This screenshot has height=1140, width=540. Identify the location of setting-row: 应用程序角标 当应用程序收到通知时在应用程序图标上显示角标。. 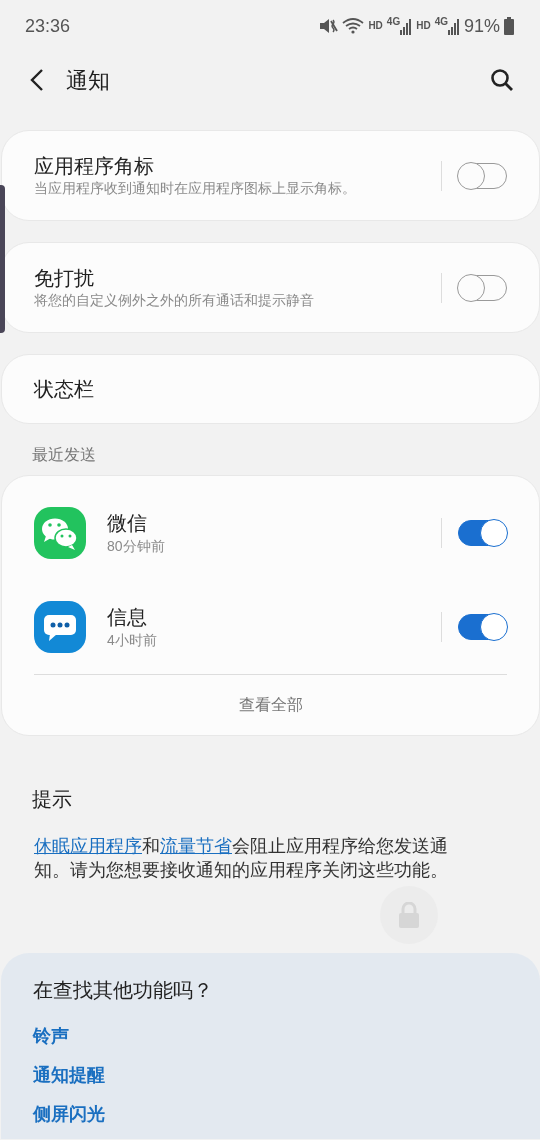
(270, 175).